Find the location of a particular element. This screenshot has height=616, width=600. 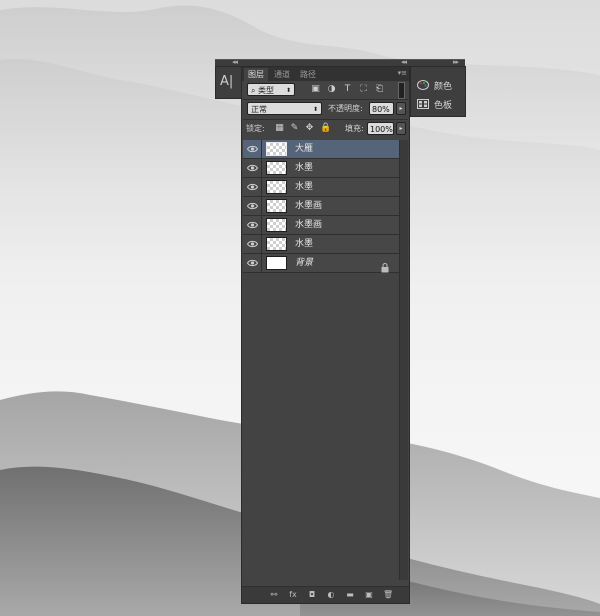

opacity-field: 80% is located at coordinates (381, 108).